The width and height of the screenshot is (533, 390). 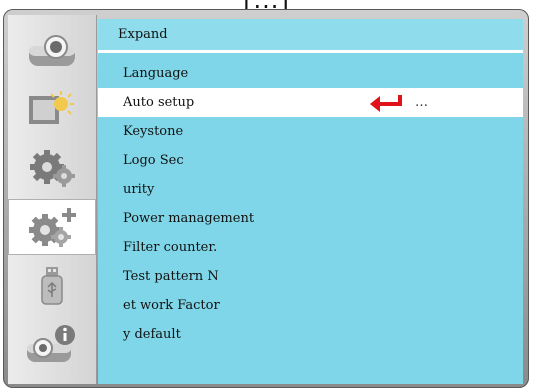 I want to click on projector-info-icon, so click(x=51, y=343).